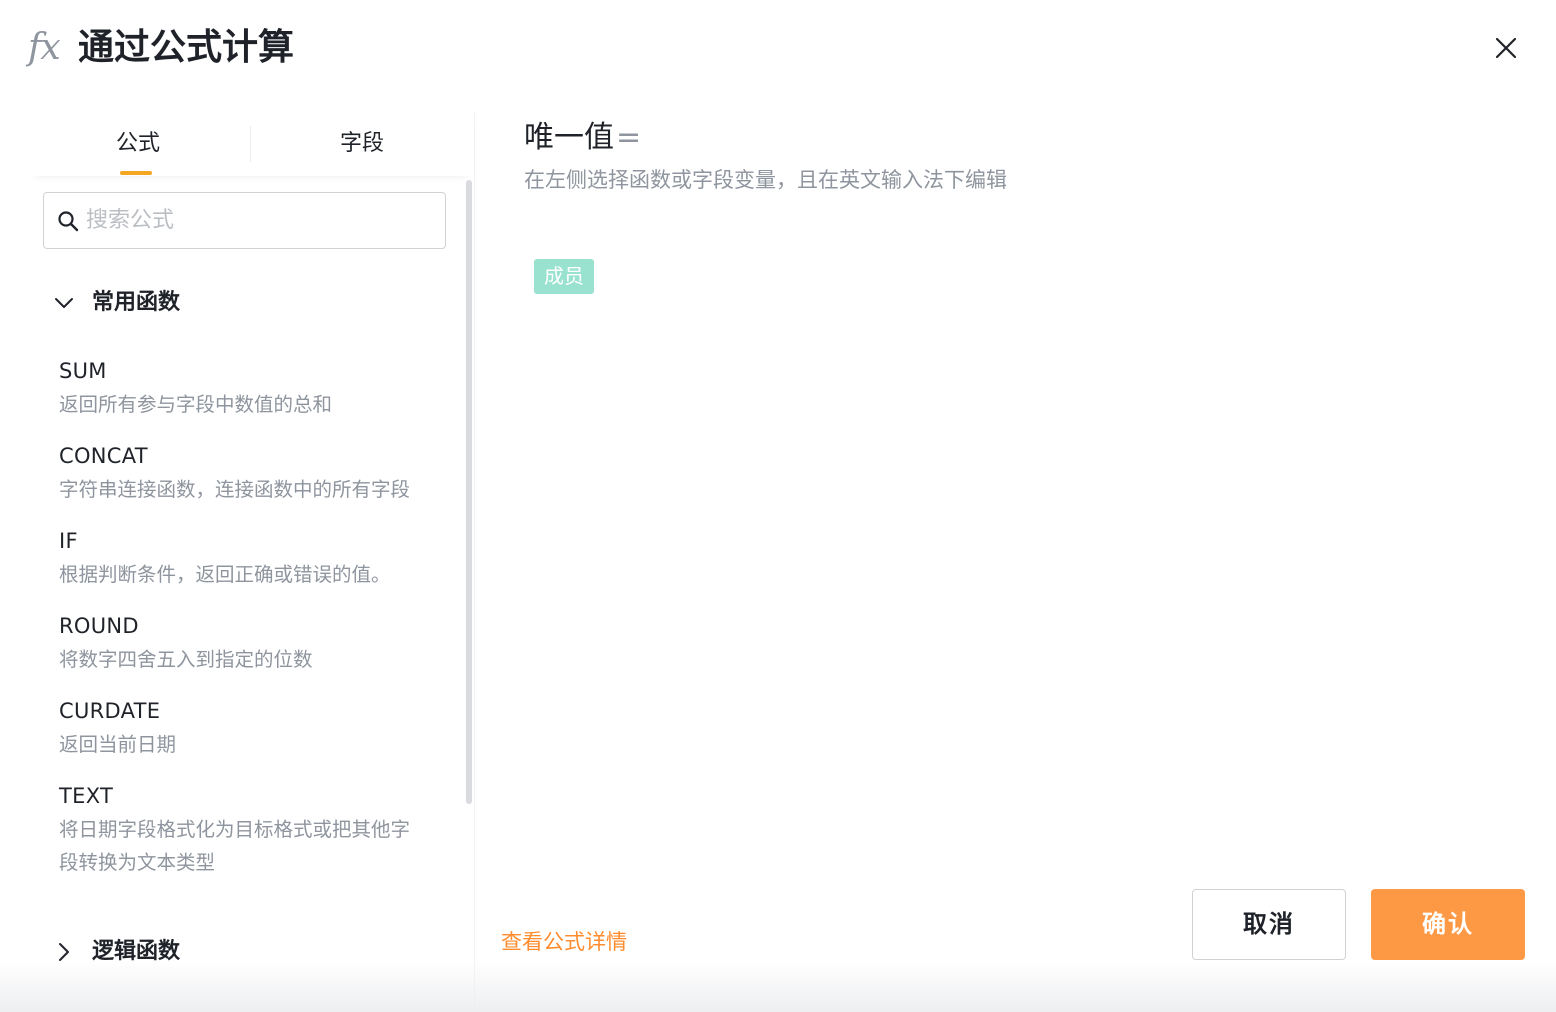 Image resolution: width=1556 pixels, height=1012 pixels. Describe the element at coordinates (118, 744) in the screenshot. I see `function-description: 返回当前日期` at that location.